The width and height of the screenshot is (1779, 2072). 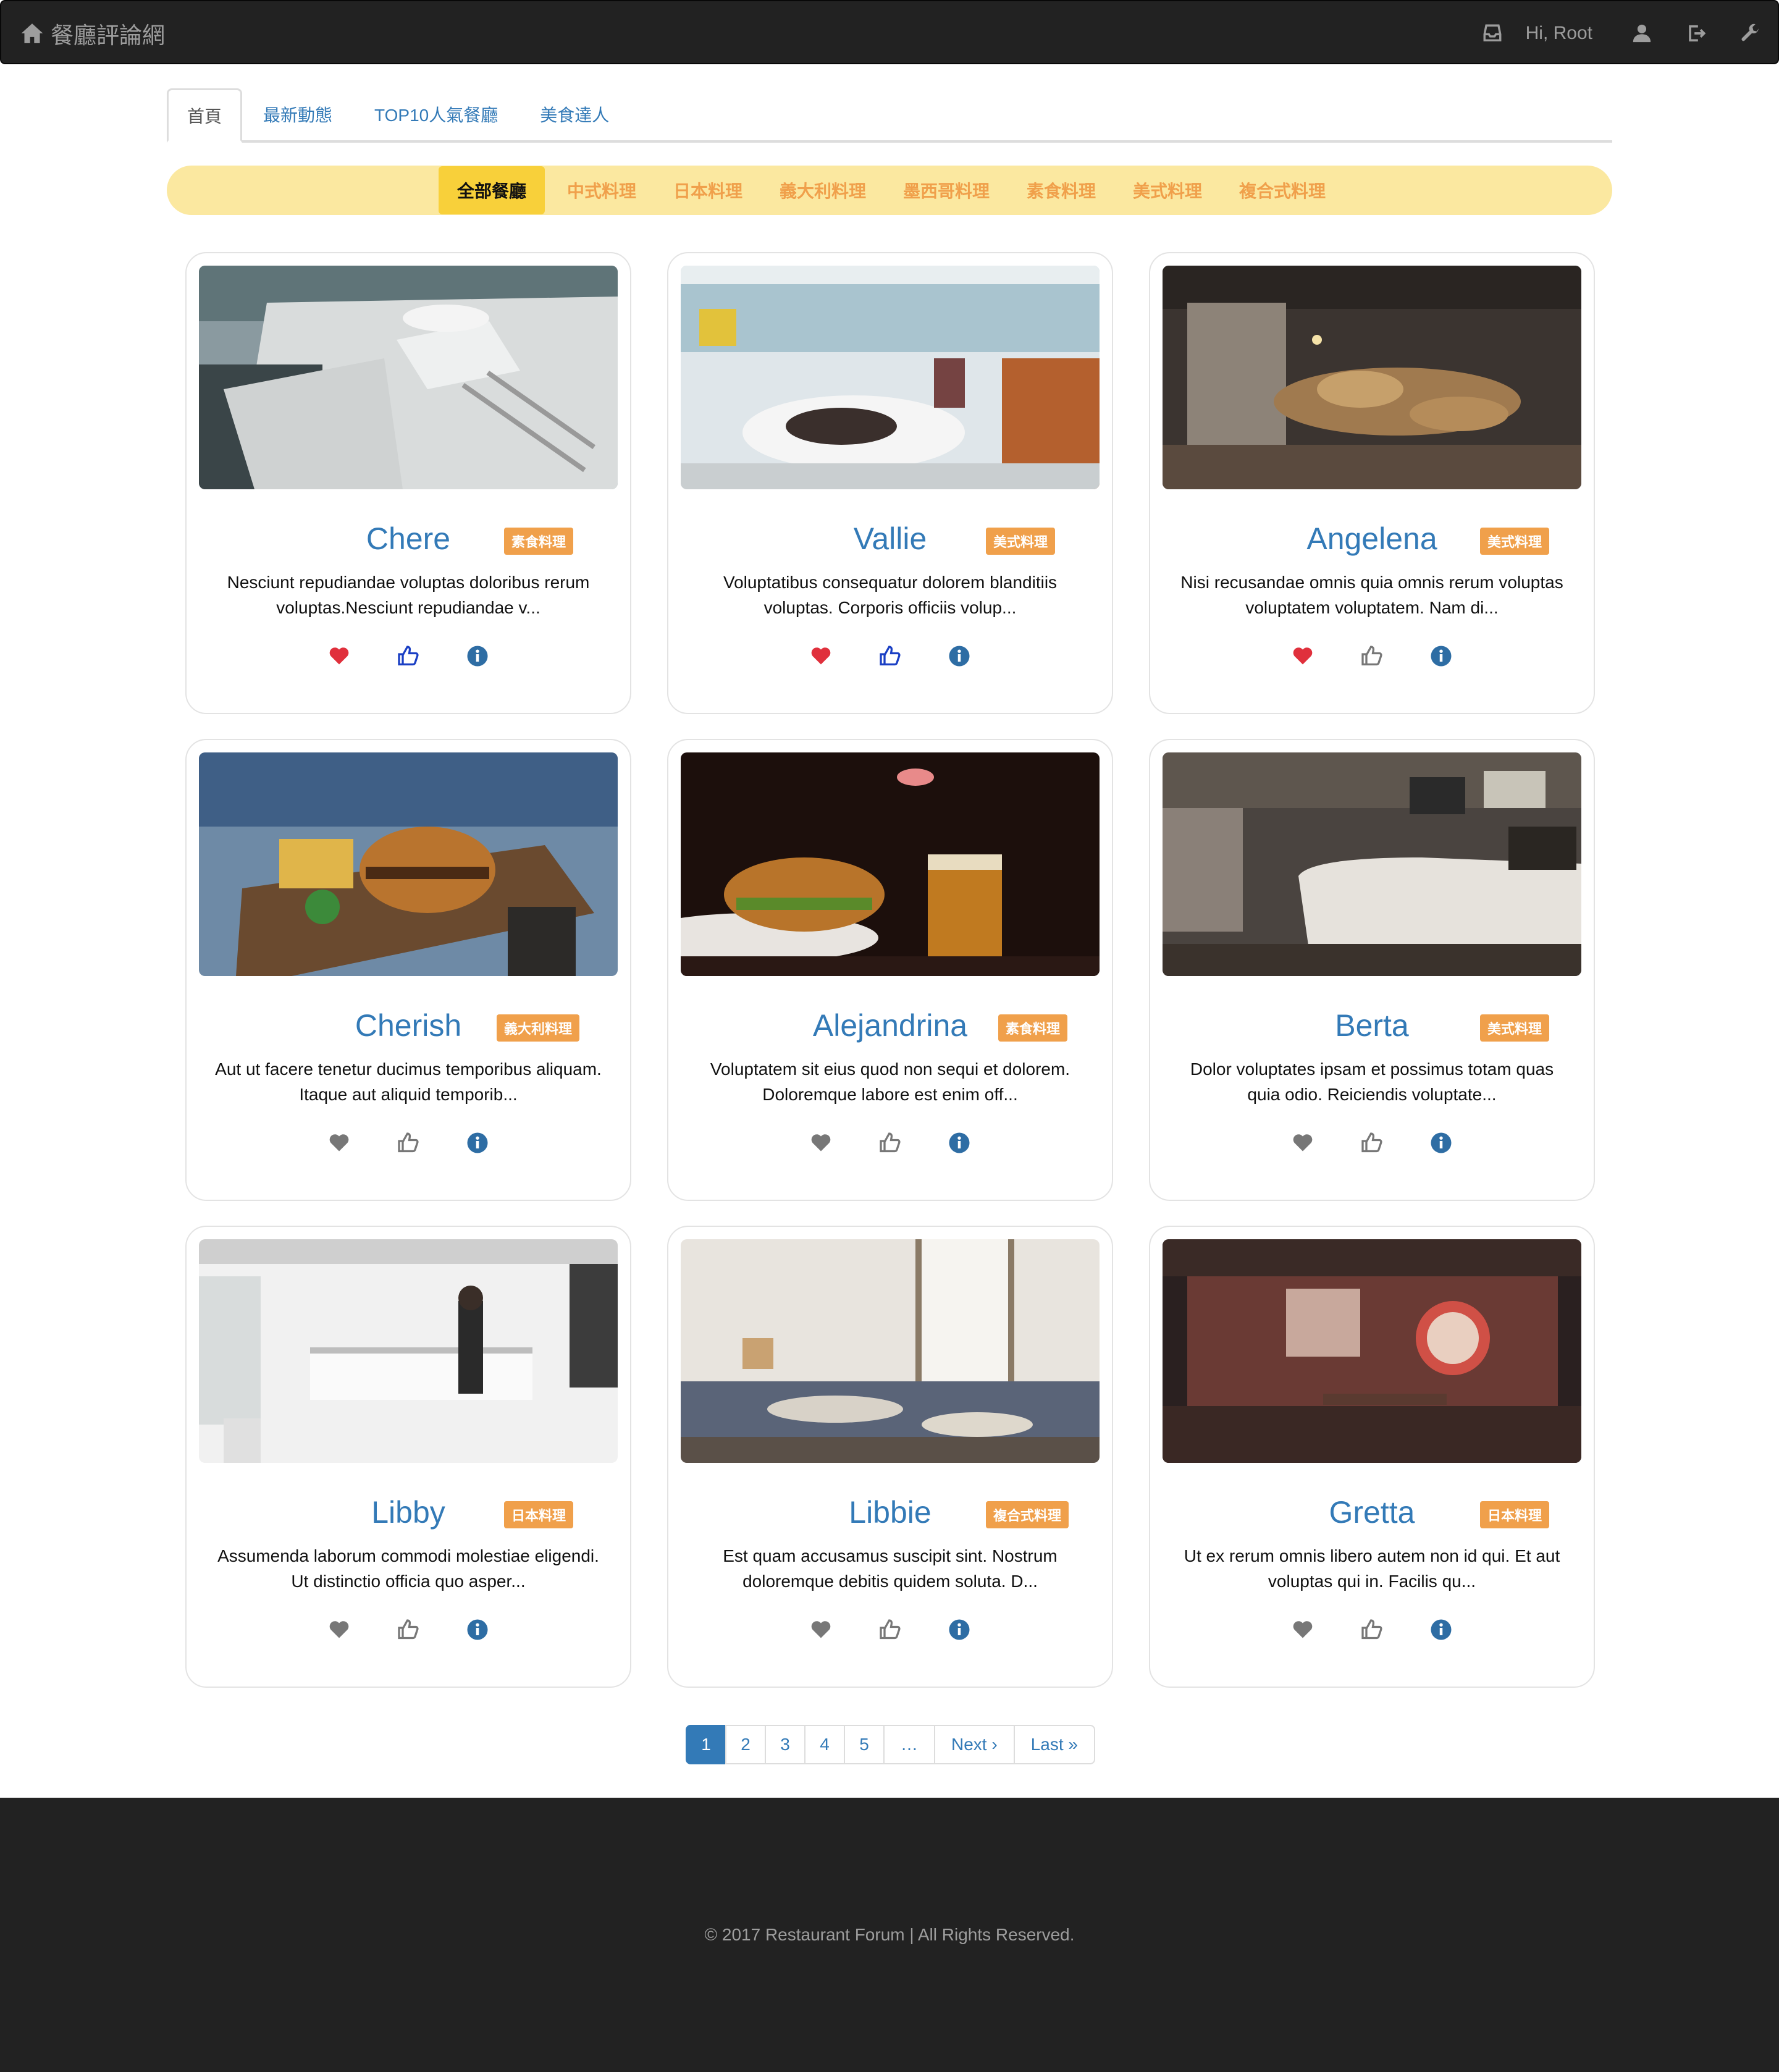 What do you see at coordinates (1750, 33) in the screenshot?
I see `admin-settings-button` at bounding box center [1750, 33].